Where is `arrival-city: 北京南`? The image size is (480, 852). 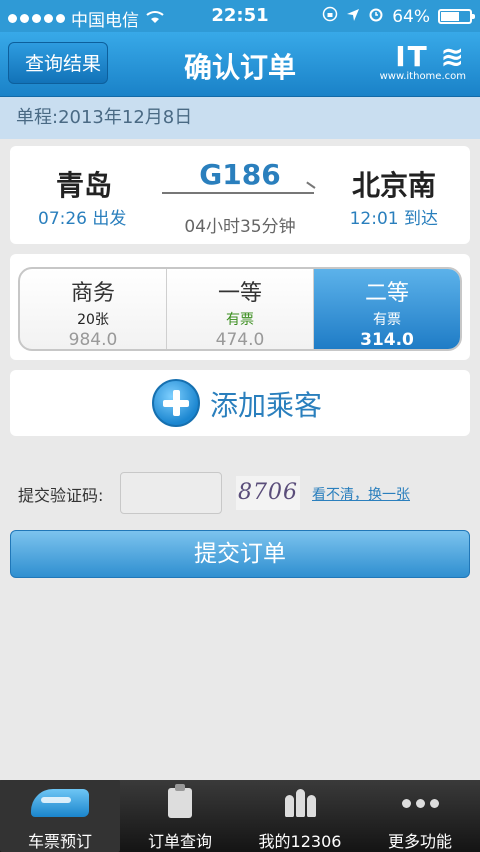
arrival-city: 北京南 is located at coordinates (393, 185).